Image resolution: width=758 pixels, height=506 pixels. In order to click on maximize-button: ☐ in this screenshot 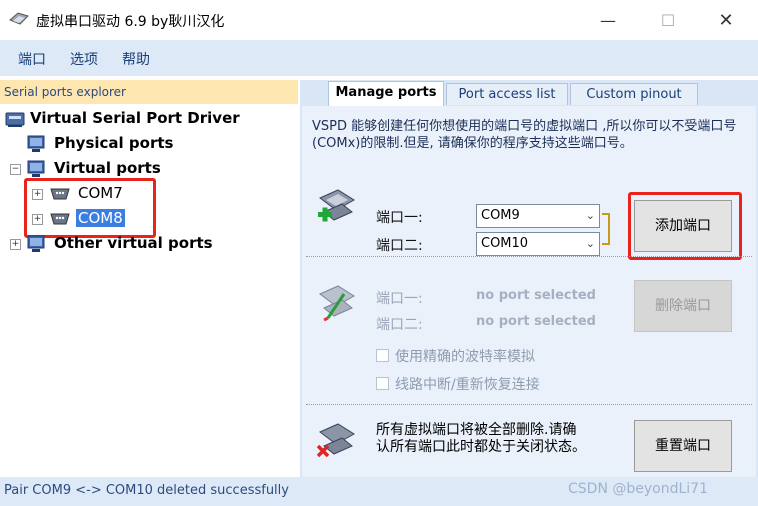, I will do `click(668, 20)`.